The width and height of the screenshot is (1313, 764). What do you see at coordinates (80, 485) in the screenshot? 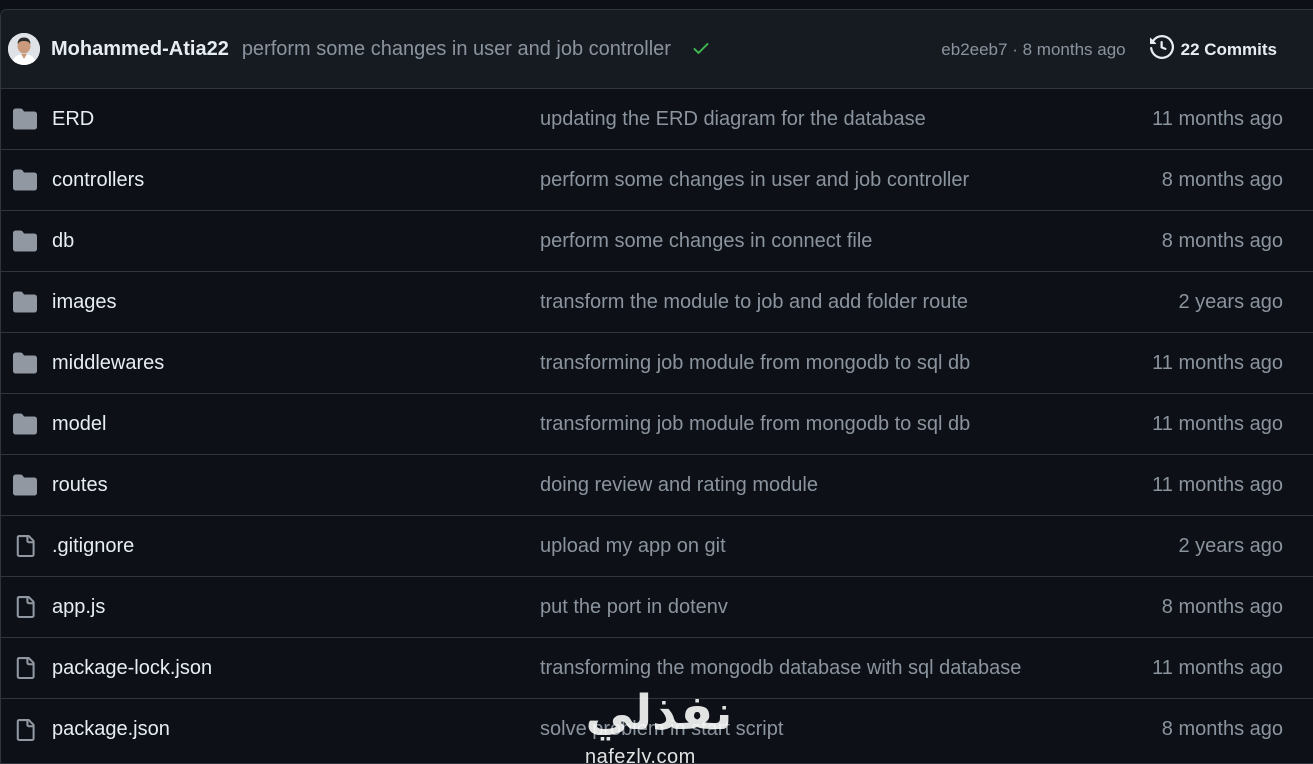
I see `file-name-link: routes` at bounding box center [80, 485].